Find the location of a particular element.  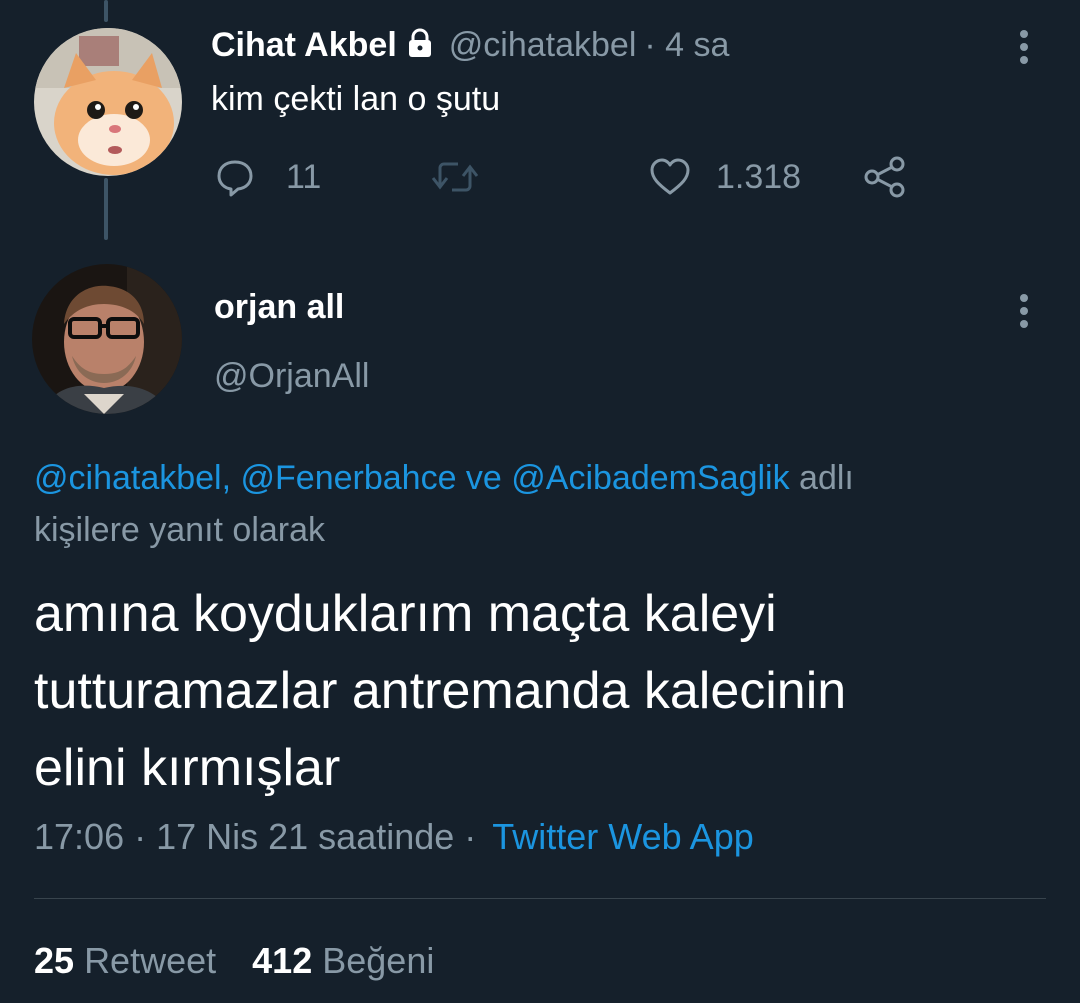

source-link: Twitter Web App is located at coordinates (622, 836).